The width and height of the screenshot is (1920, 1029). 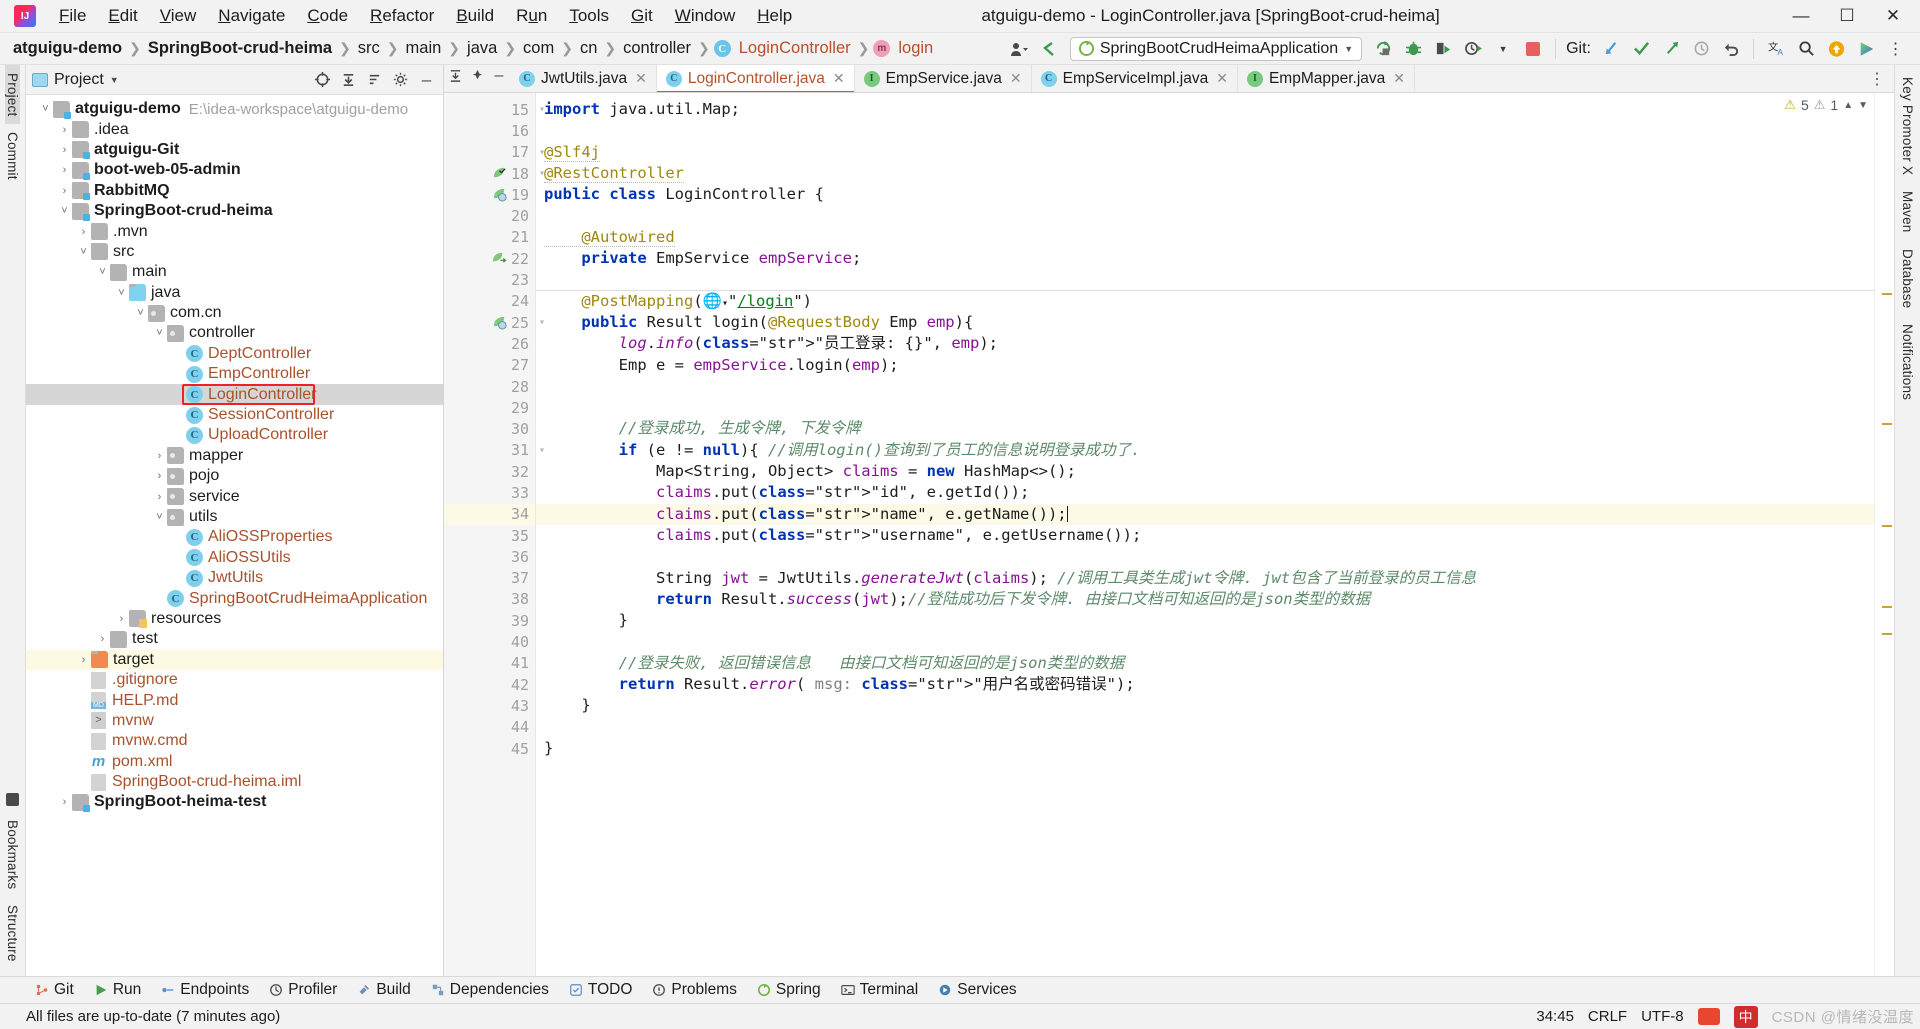 I want to click on gutter-line-30: 30, so click(x=489, y=428).